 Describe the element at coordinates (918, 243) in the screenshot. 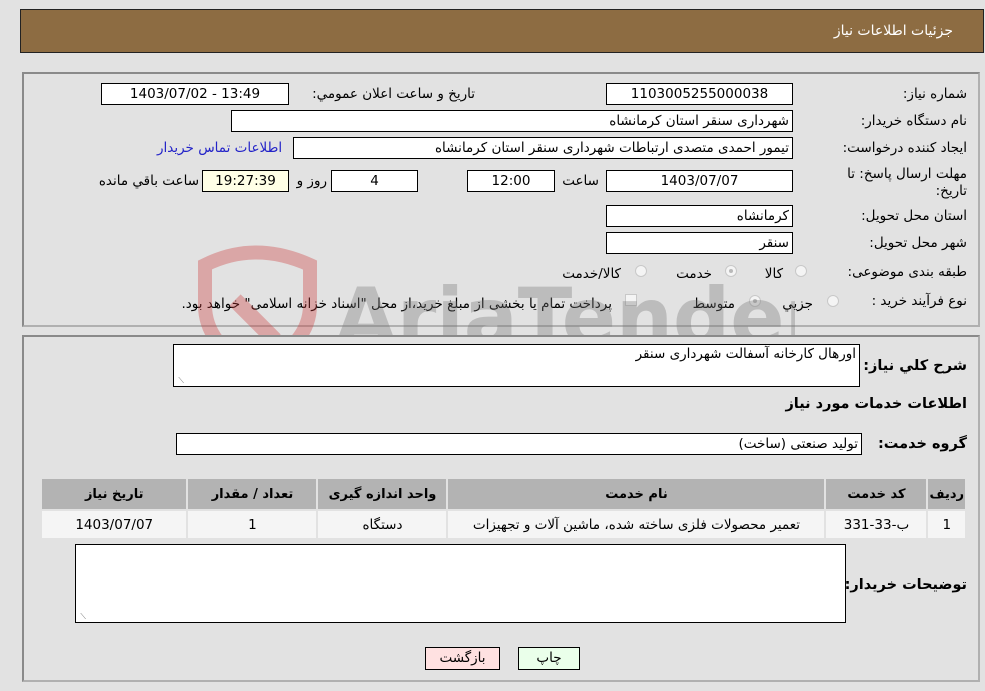

I see `city-label: شهر محل تحویل:` at that location.